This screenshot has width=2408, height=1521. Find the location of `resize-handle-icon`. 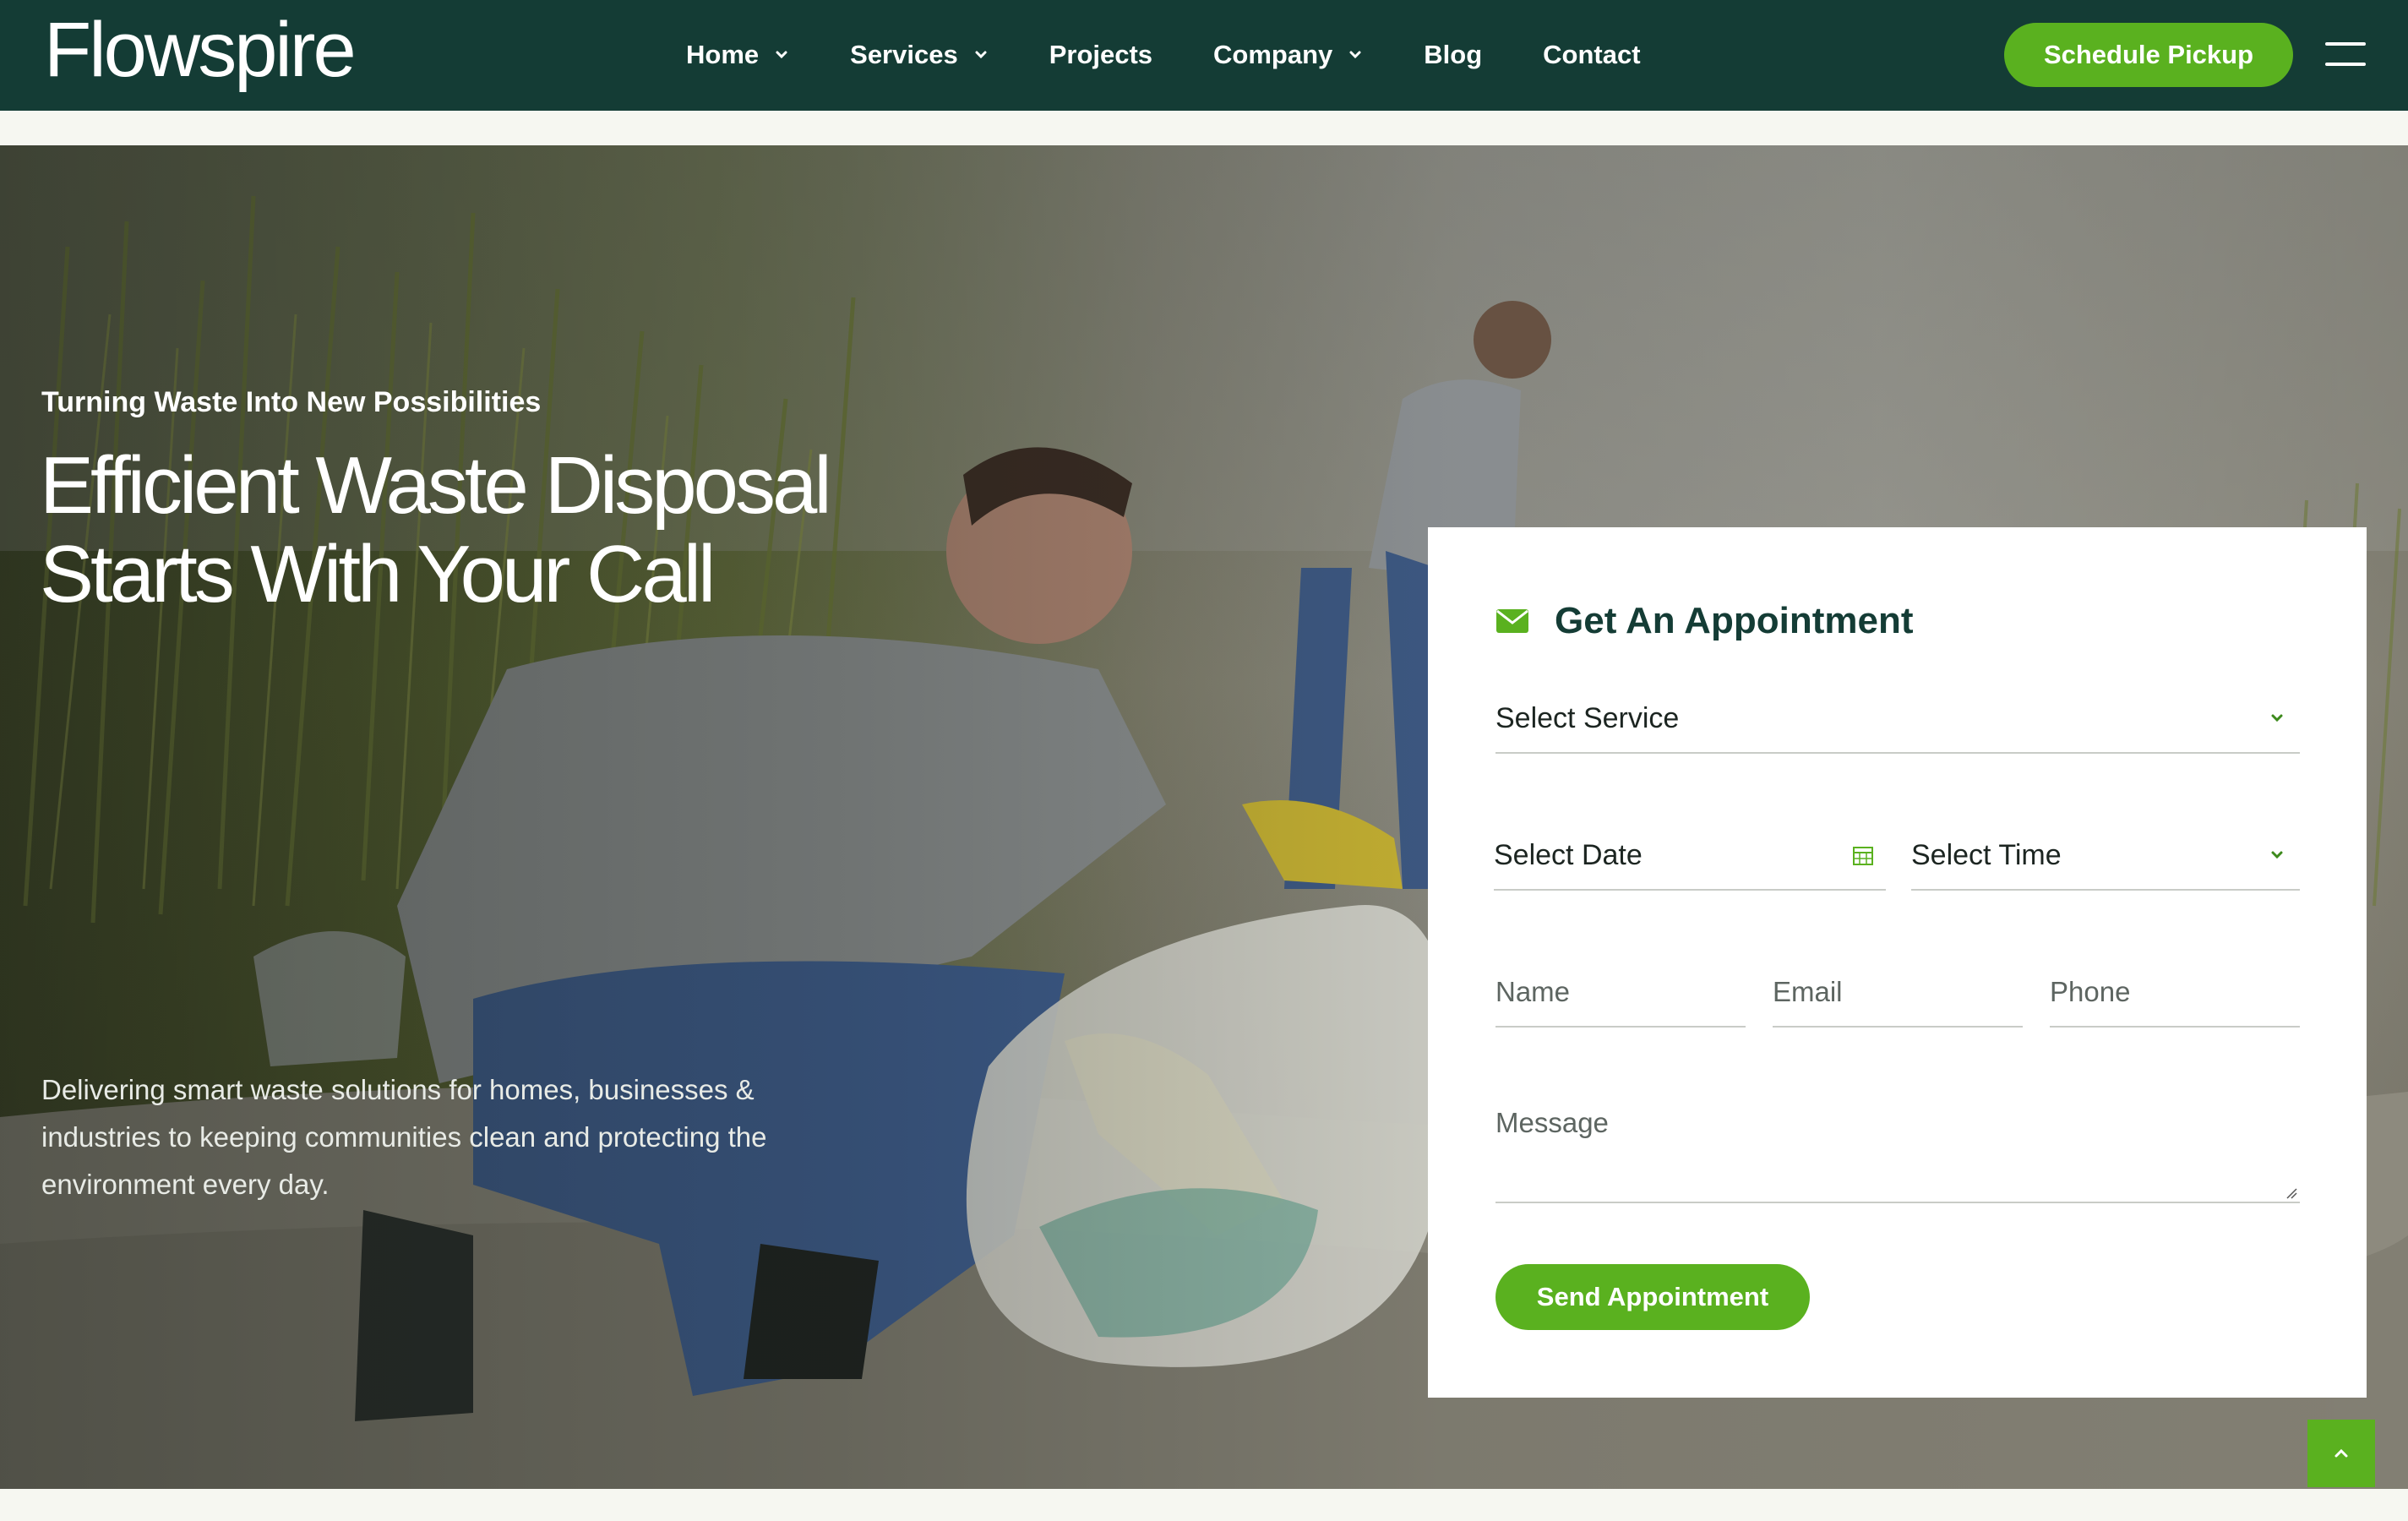

resize-handle-icon is located at coordinates (2291, 1193).